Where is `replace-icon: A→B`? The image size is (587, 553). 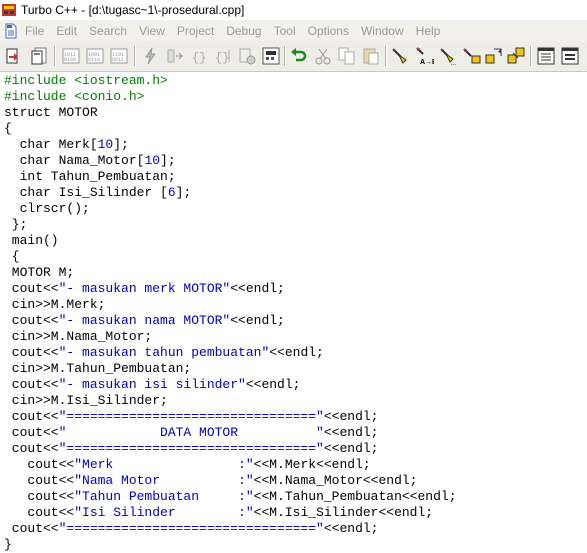
replace-icon: A→B is located at coordinates (424, 56).